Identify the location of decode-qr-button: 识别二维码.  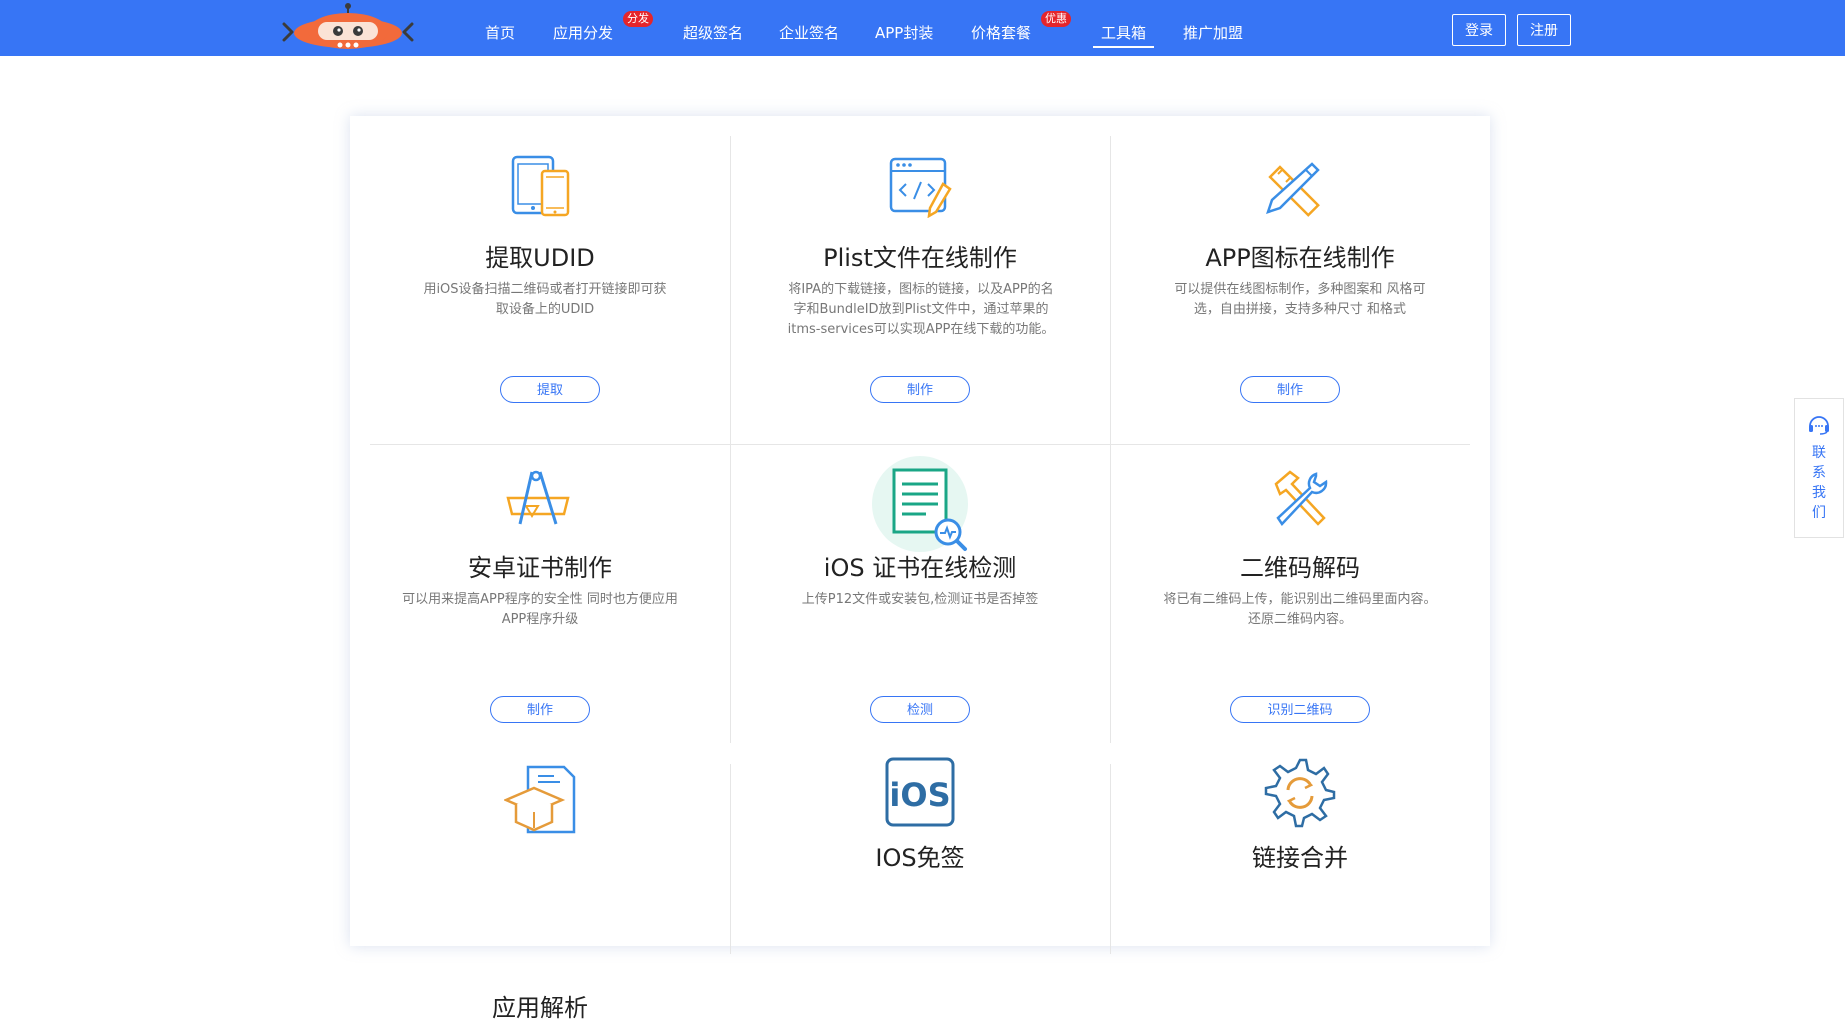
(1300, 709).